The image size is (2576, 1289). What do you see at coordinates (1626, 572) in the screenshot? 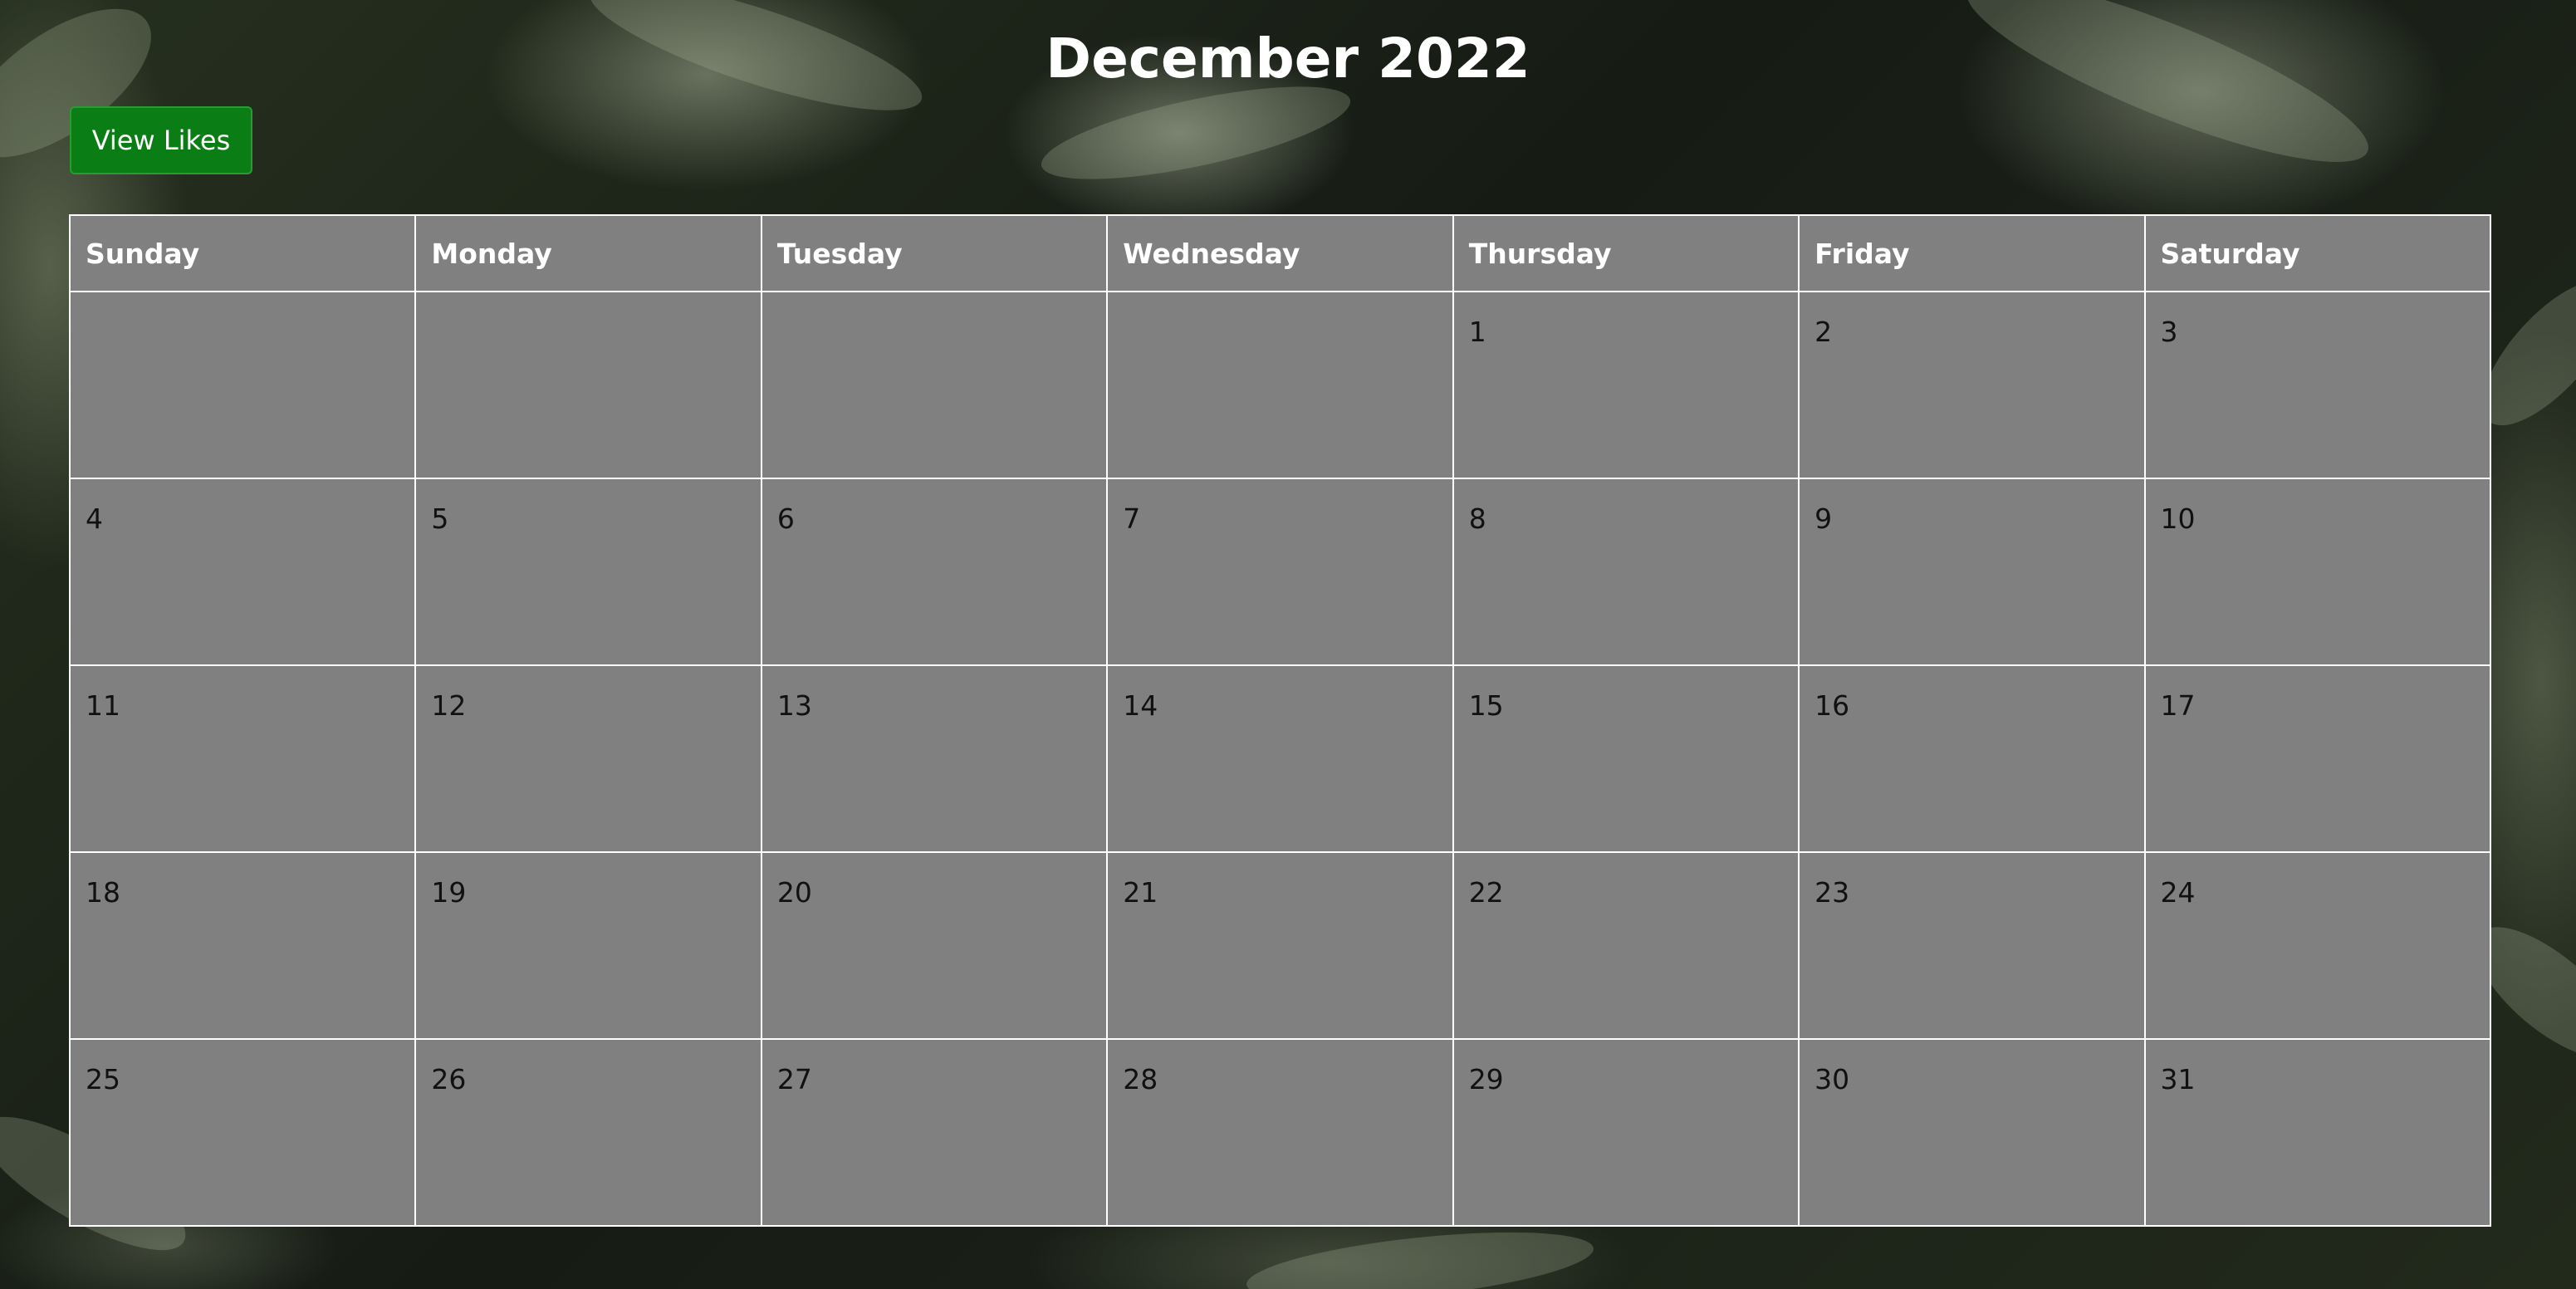
I see `day-cell: 8` at bounding box center [1626, 572].